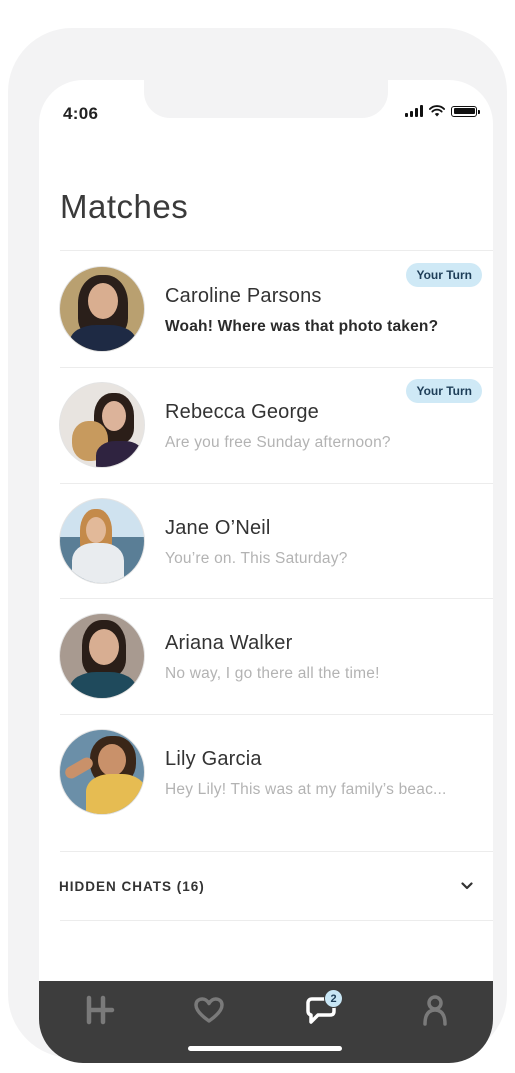 This screenshot has width=515, height=1073. I want to click on tab-matches: 2, so click(322, 1008).